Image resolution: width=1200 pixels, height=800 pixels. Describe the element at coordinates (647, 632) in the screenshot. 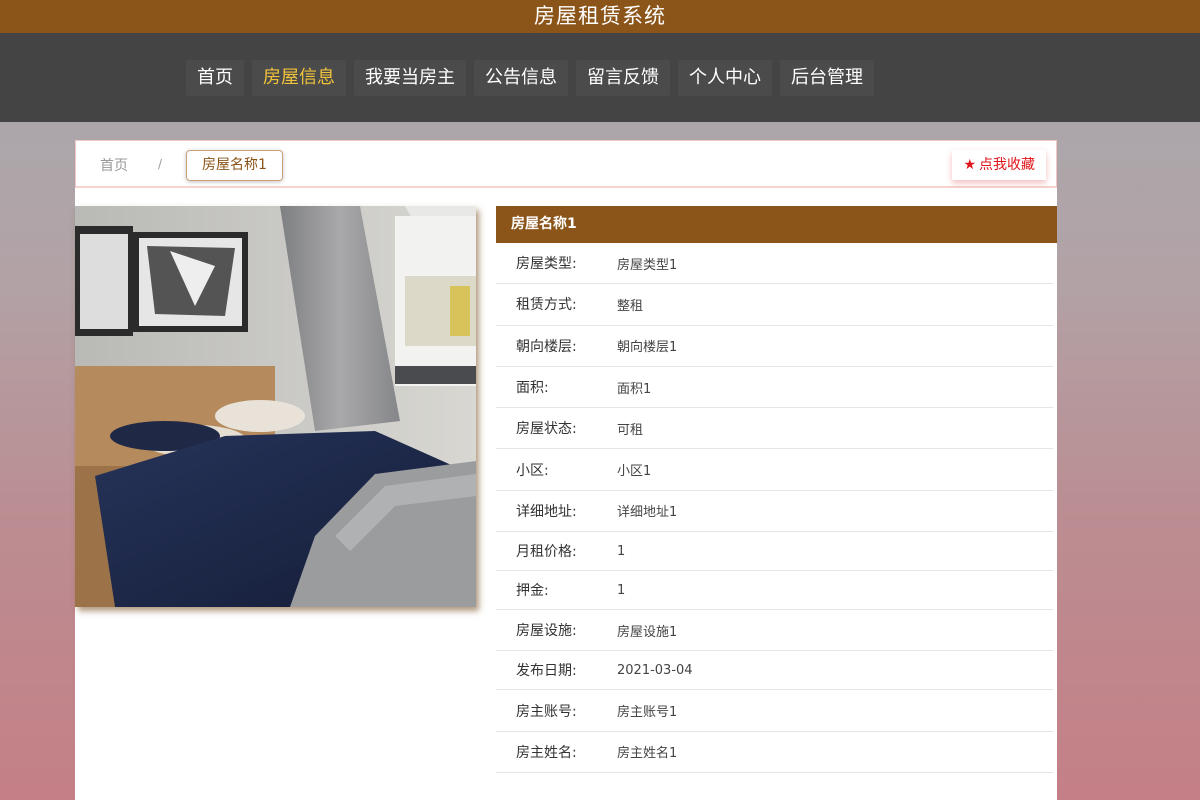

I see `field-value: 房屋设施1` at that location.